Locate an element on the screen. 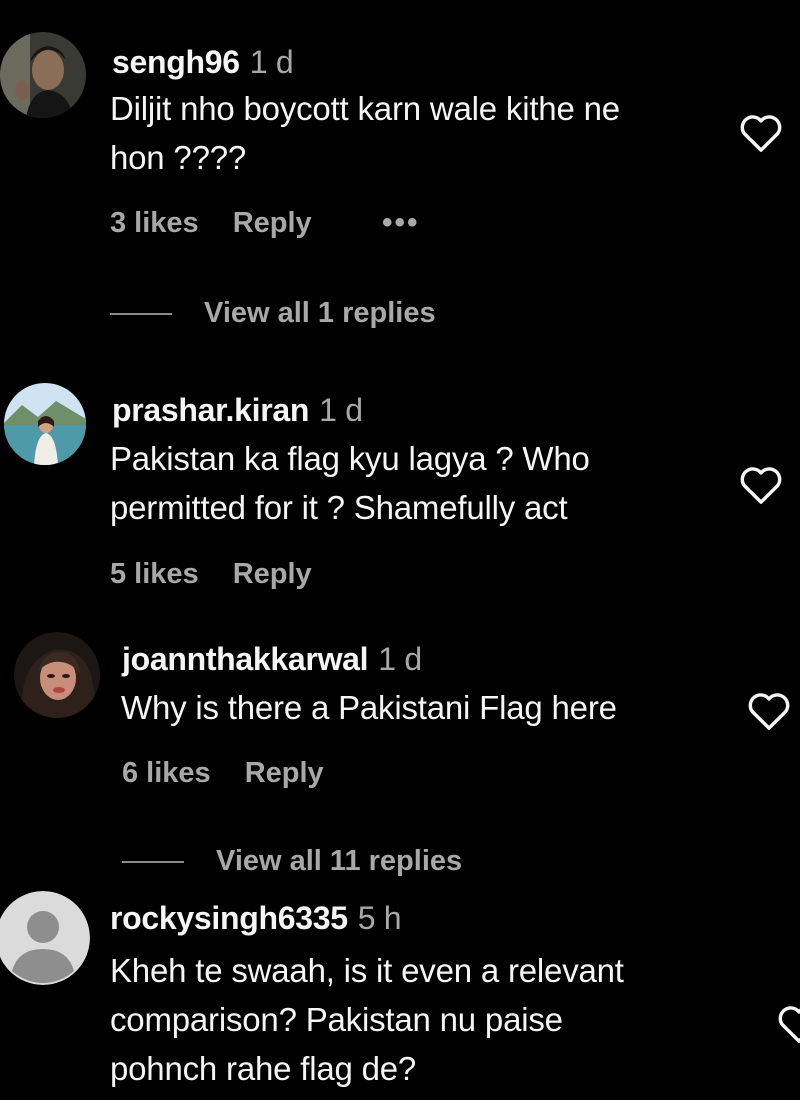 The image size is (800, 1100). comment-username: sengh96 1 d is located at coordinates (203, 62).